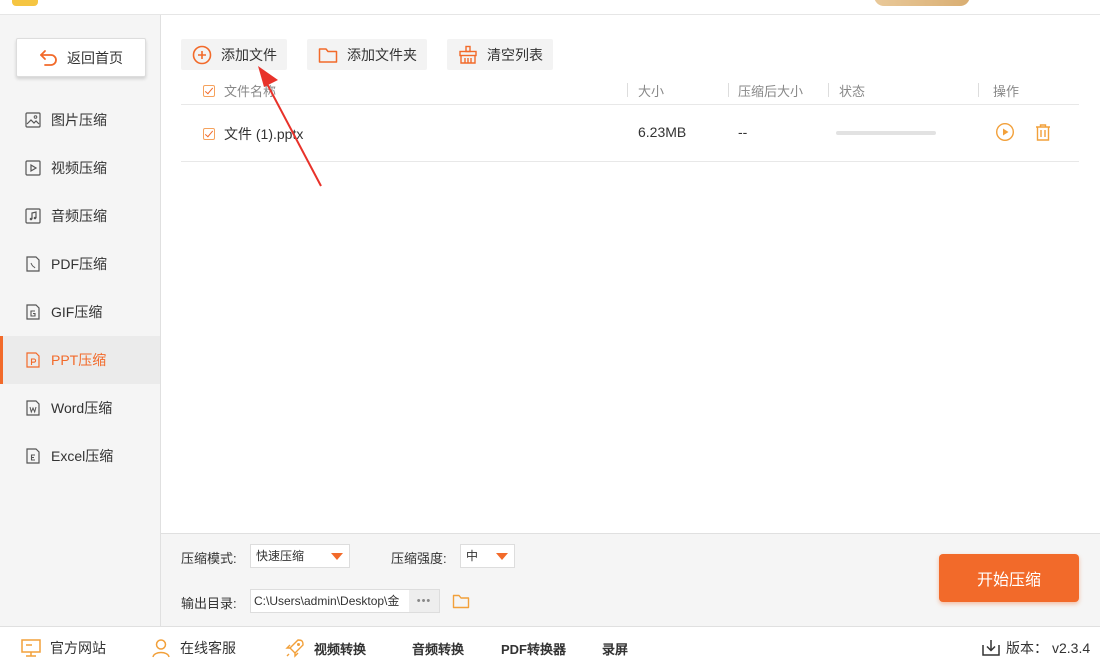 The image size is (1100, 668). I want to click on gif-icon, so click(33, 312).